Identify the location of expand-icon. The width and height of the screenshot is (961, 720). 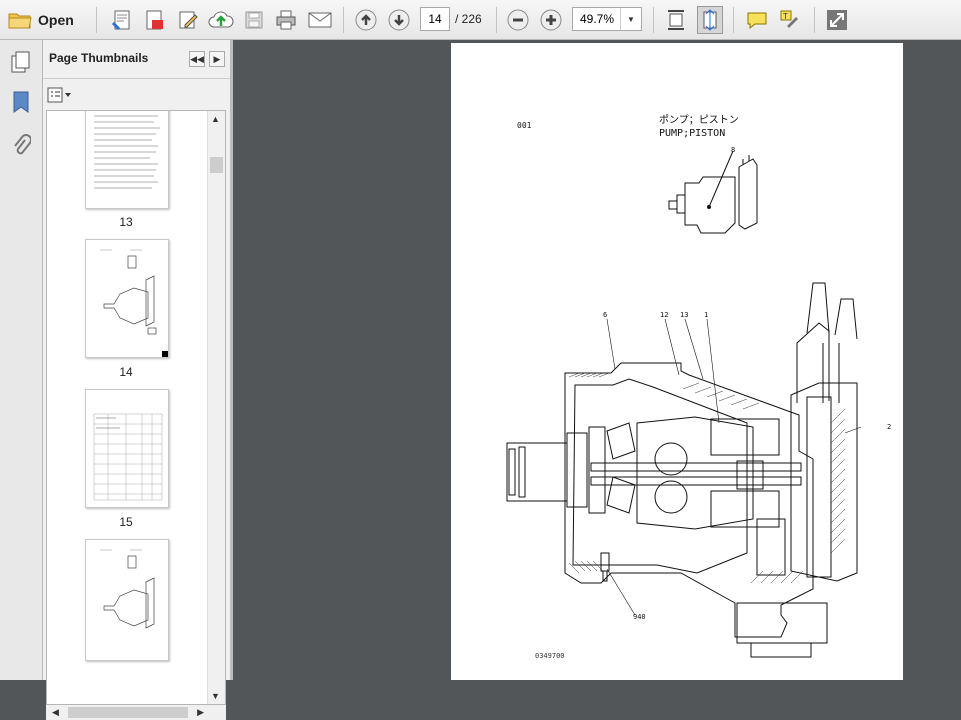
(837, 20).